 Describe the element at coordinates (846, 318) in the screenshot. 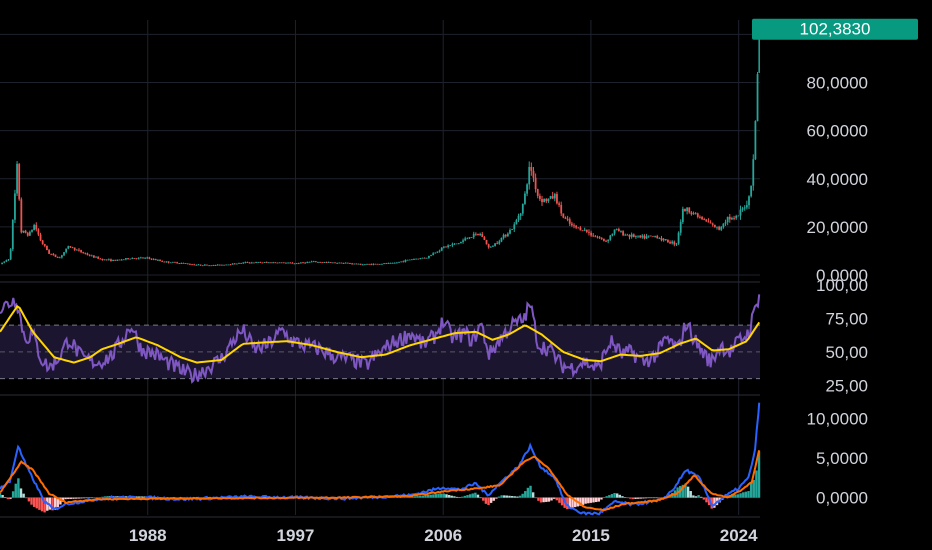

I see `rsi-axis-tick-label: 75,00` at that location.